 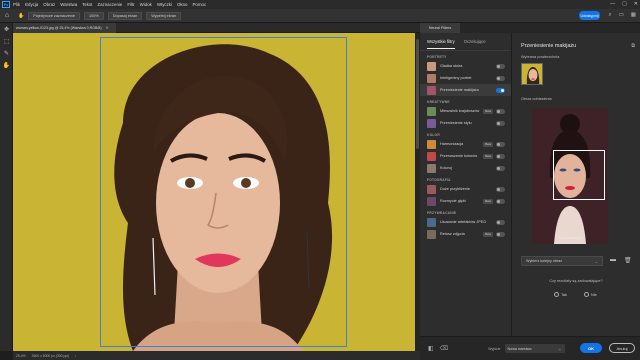 What do you see at coordinates (6, 4) in the screenshot?
I see `photoshop-logo: Ps` at bounding box center [6, 4].